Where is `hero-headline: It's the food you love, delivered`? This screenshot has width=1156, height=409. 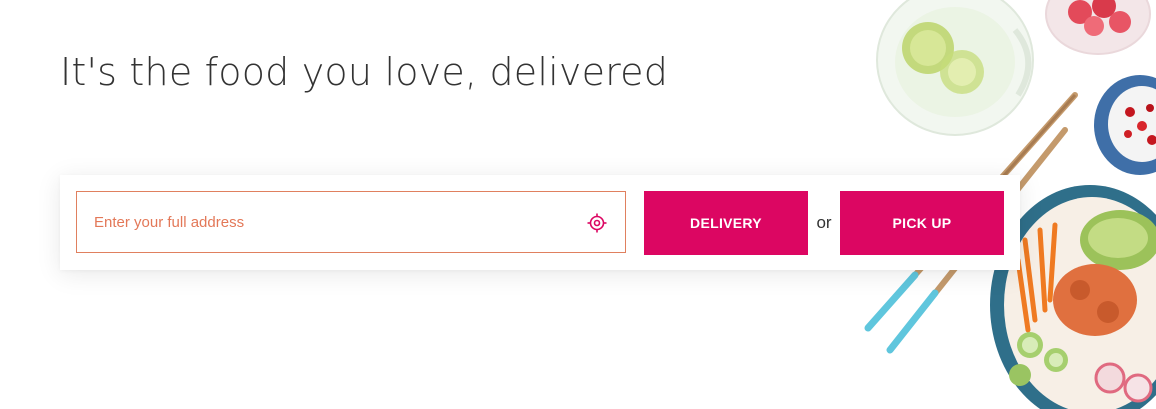
hero-headline: It's the food you love, delivered is located at coordinates (364, 72).